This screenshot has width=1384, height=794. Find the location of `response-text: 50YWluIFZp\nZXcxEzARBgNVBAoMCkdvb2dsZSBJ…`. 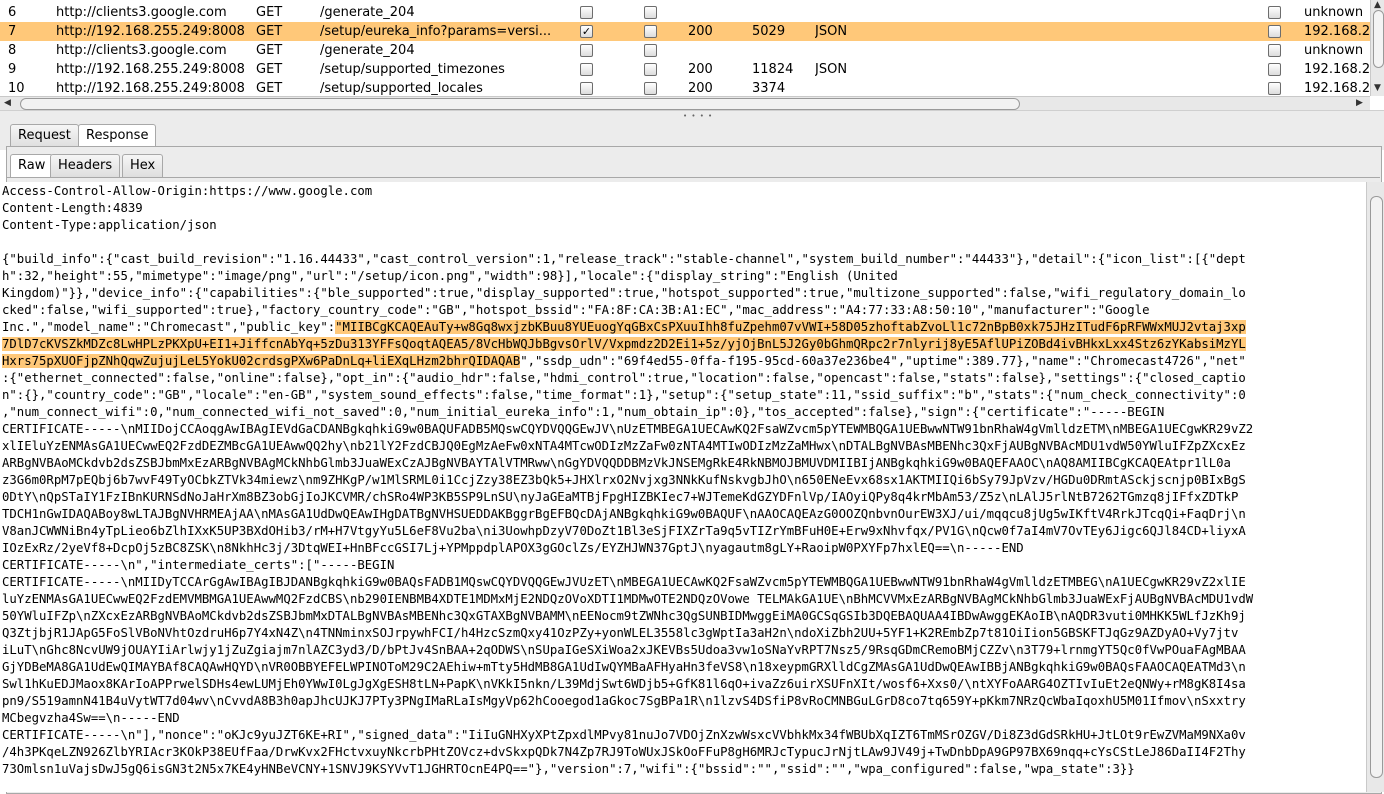

response-text: 50YWluIFZp\nZXcxEzARBgNVBAoMCkdvb2dsZSBJ… is located at coordinates (624, 616).